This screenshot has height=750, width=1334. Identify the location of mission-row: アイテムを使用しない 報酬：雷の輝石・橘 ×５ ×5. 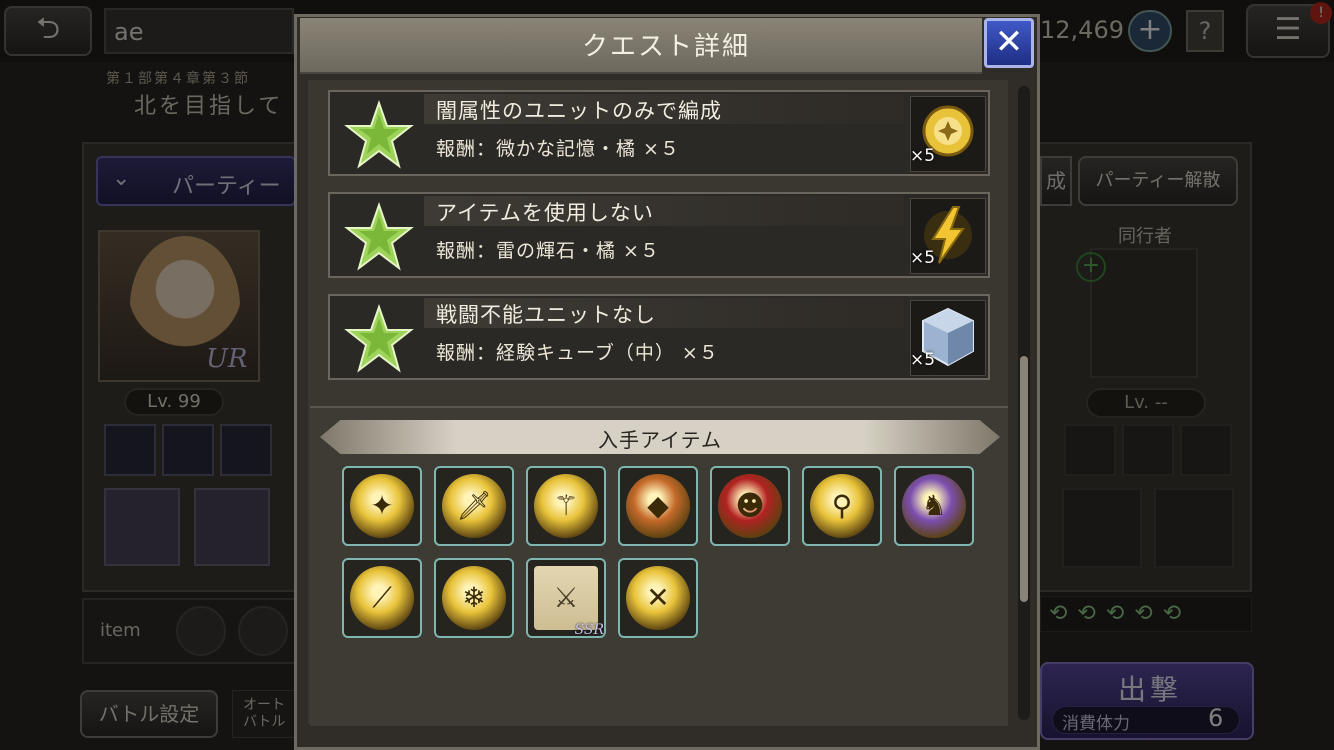
(659, 235).